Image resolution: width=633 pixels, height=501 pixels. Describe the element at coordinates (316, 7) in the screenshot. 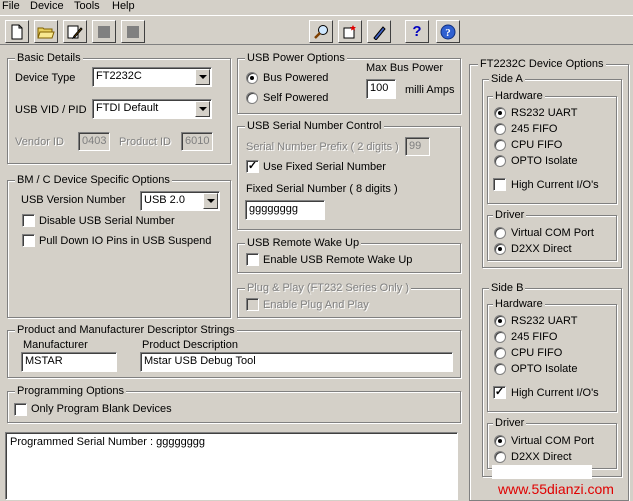

I see `menu-bar: File Device Tools Help` at that location.